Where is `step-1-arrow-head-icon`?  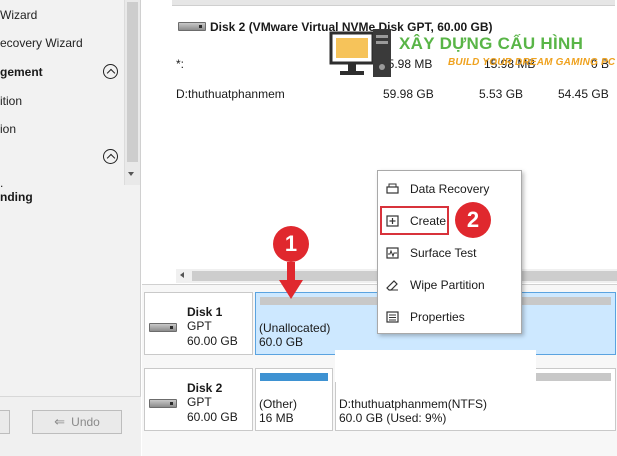
step-1-arrow-head-icon is located at coordinates (291, 289).